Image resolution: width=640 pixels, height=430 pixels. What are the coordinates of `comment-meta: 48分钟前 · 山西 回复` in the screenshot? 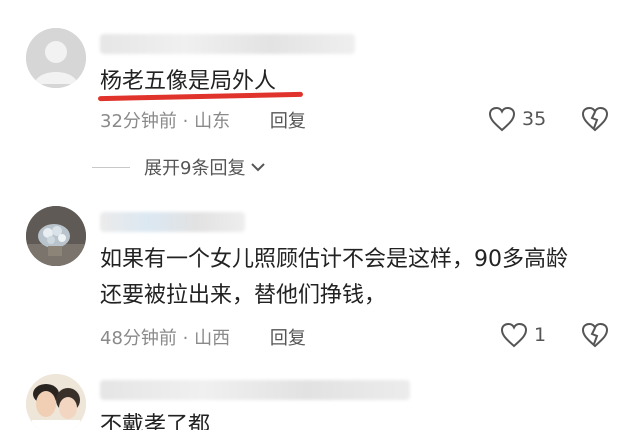 It's located at (203, 337).